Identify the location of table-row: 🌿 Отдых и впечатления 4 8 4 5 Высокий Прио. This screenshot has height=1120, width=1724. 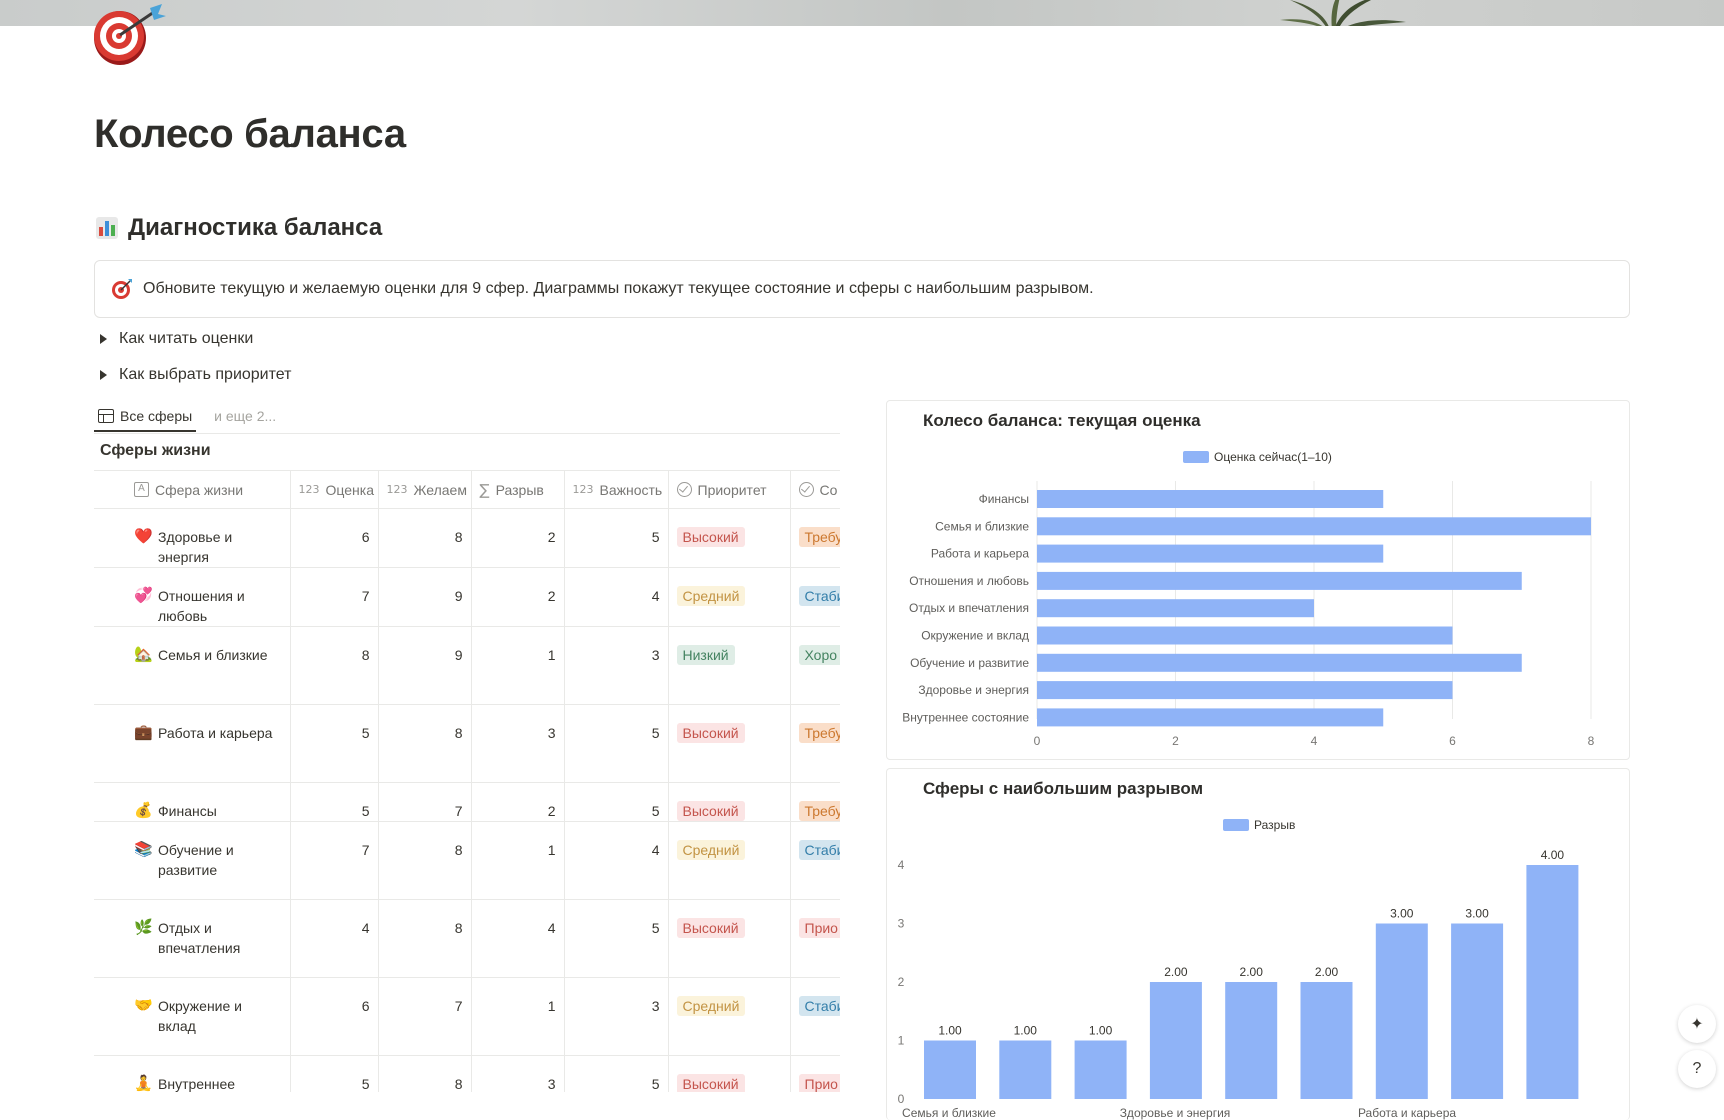
(467, 938).